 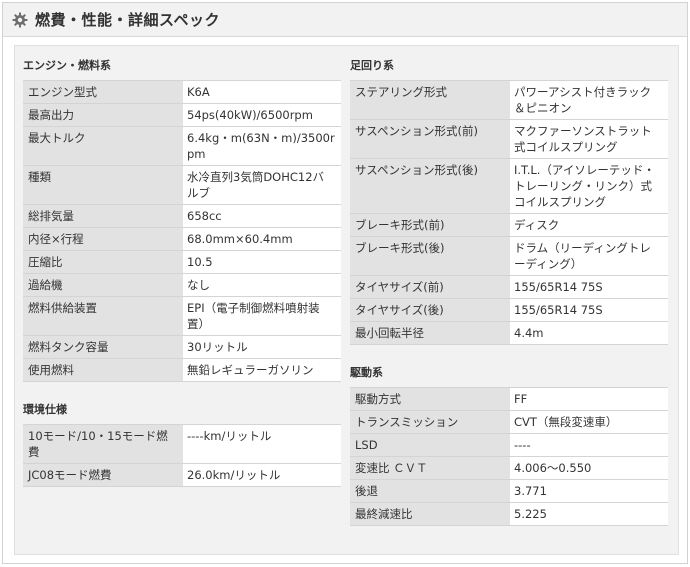 I want to click on spec-label: 圧縮比, so click(x=103, y=262).